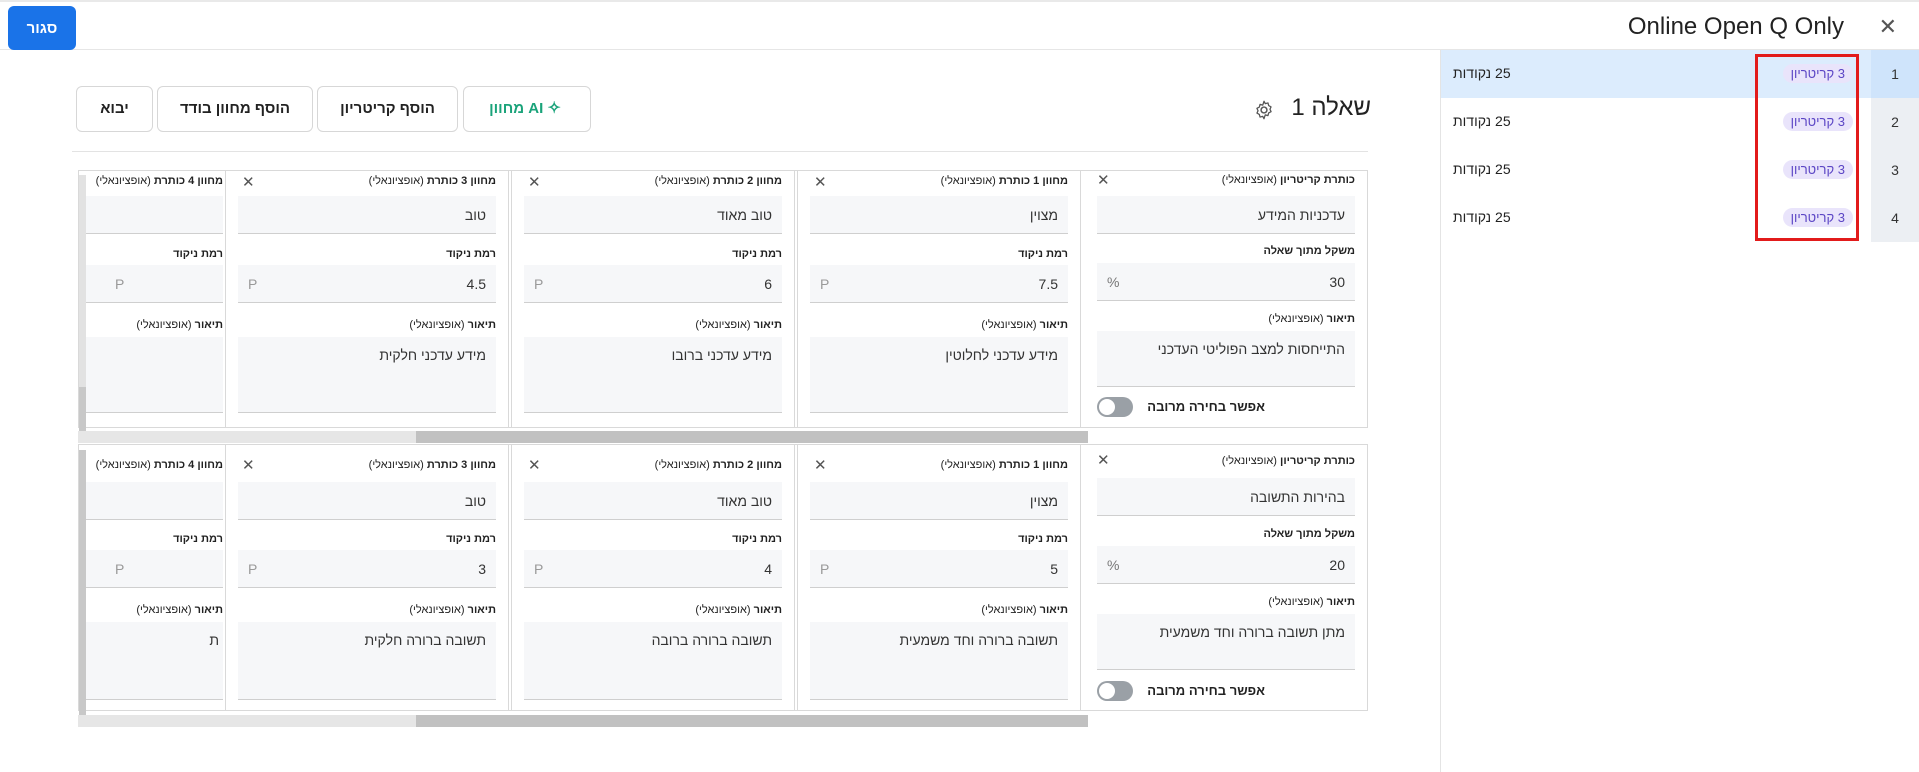 This screenshot has width=1919, height=772. Describe the element at coordinates (1226, 497) in the screenshot. I see `criterion-title-field: בהירות התשובה` at that location.